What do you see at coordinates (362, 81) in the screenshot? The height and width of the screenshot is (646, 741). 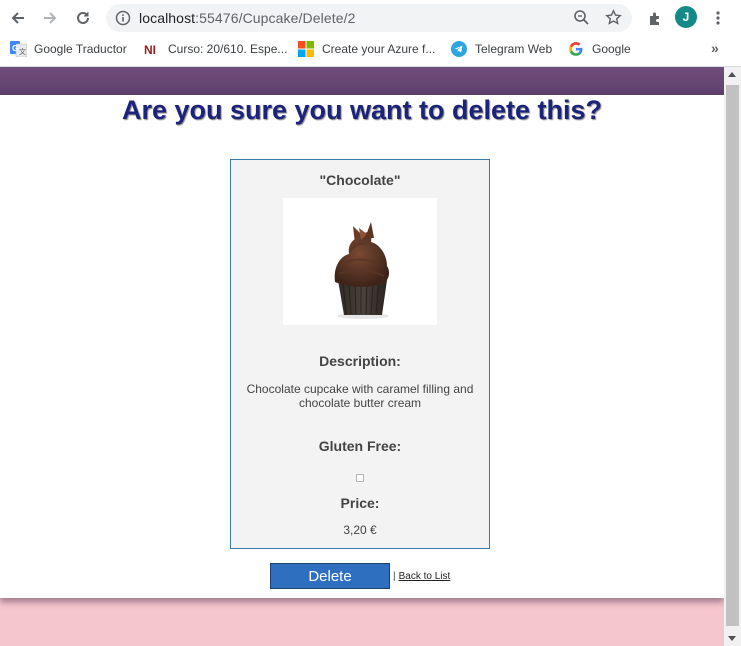 I see `header-band` at bounding box center [362, 81].